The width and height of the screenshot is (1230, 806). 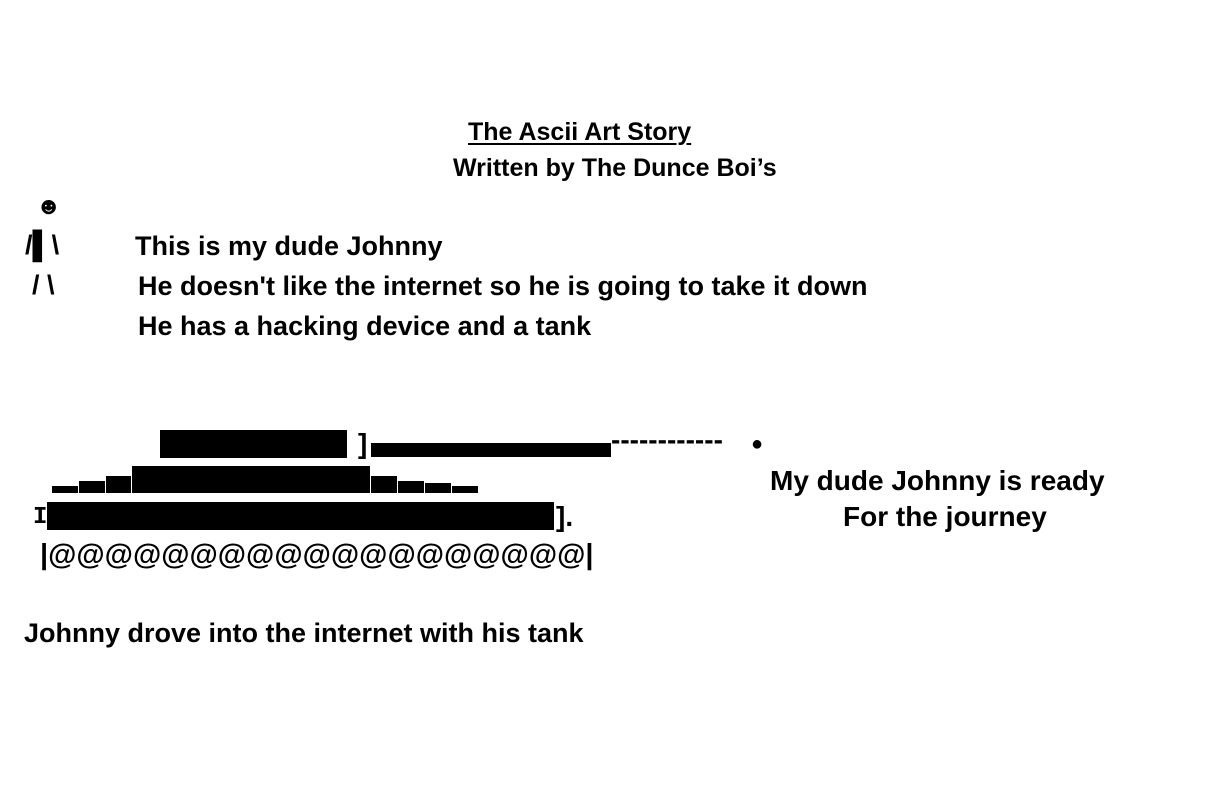 What do you see at coordinates (937, 480) in the screenshot?
I see `caption-ready: My dude Johnny is ready` at bounding box center [937, 480].